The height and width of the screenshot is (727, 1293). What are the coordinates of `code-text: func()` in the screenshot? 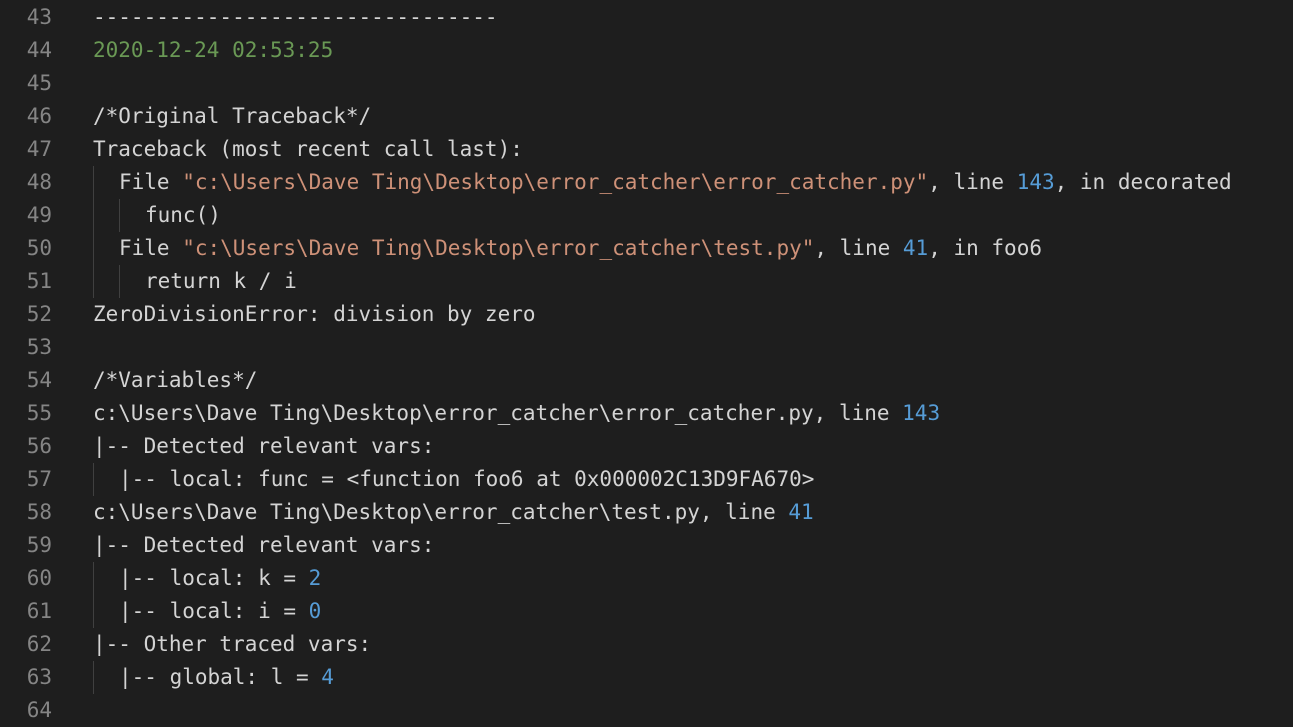 It's located at (183, 215).